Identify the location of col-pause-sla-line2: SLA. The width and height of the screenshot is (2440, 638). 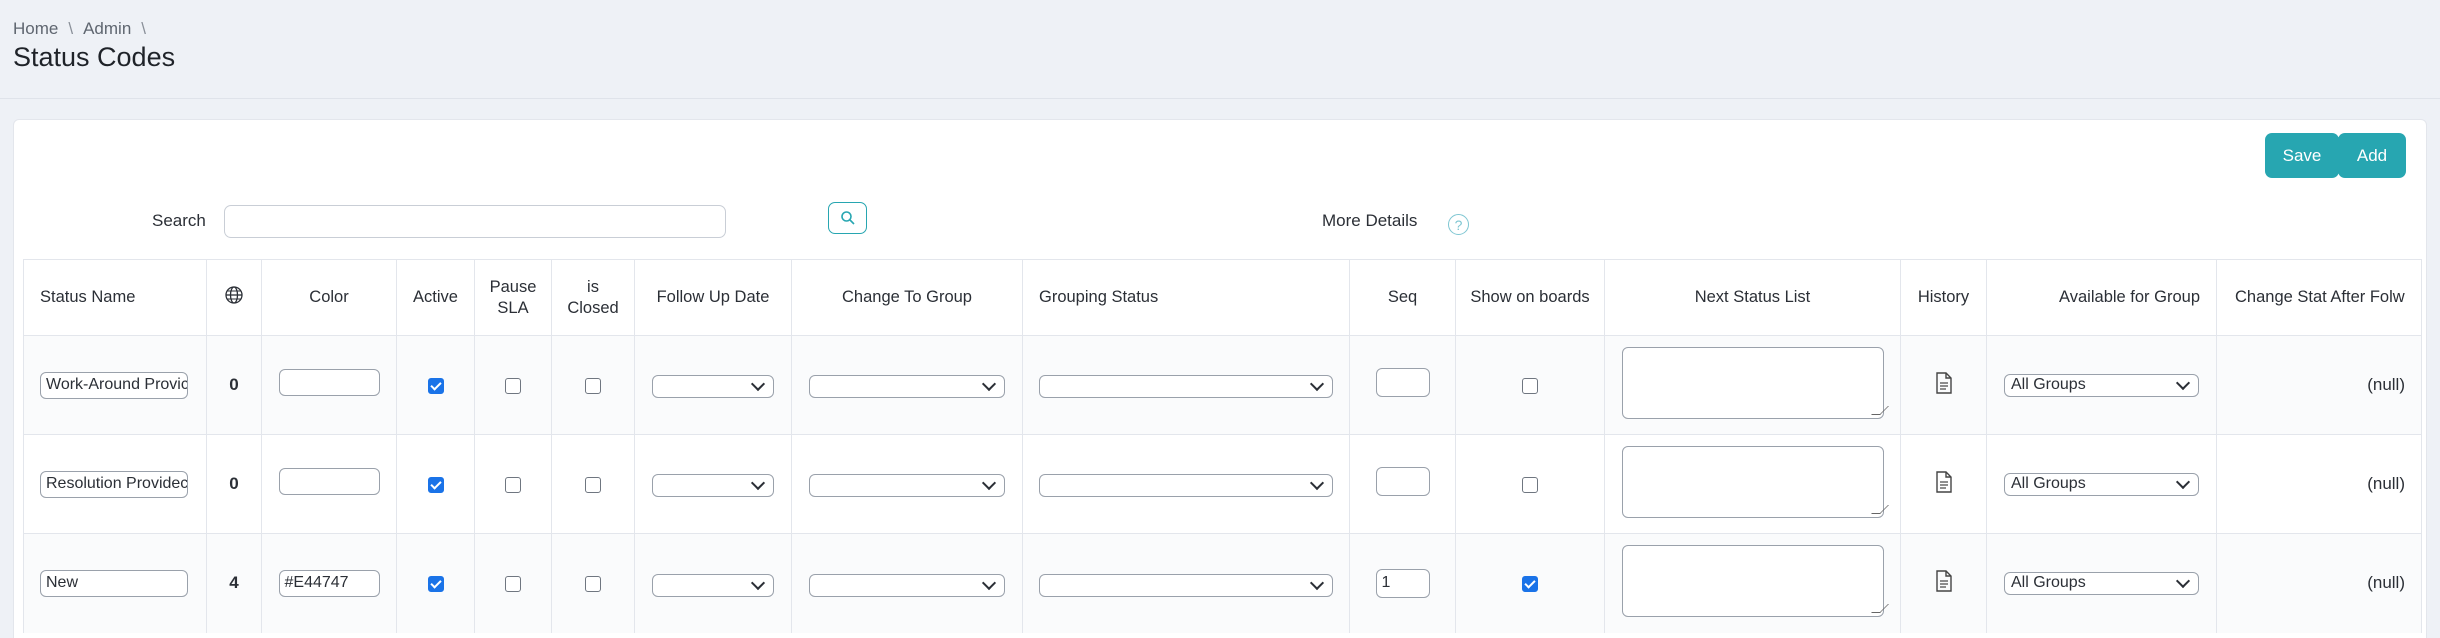
(513, 307).